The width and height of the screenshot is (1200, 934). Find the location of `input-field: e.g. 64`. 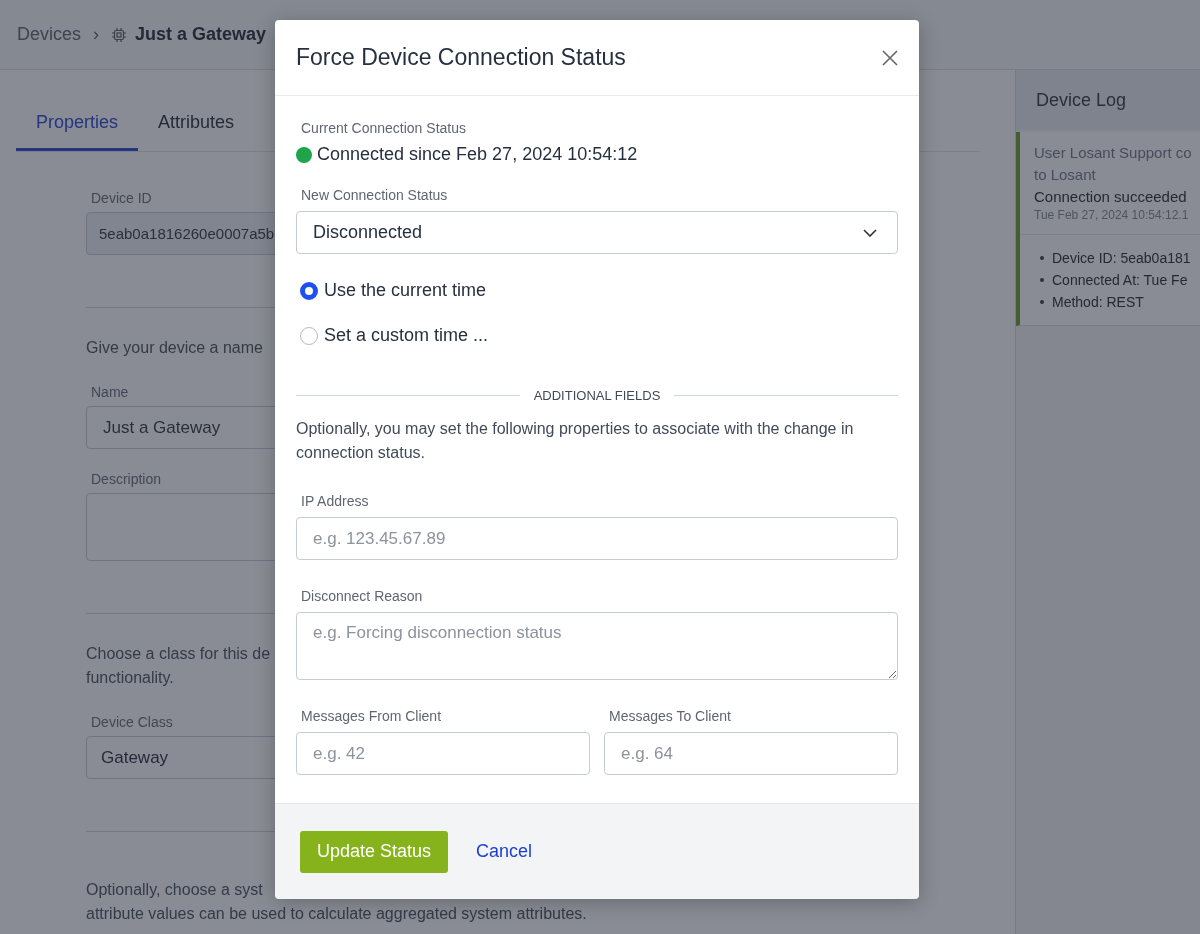

input-field: e.g. 64 is located at coordinates (751, 753).